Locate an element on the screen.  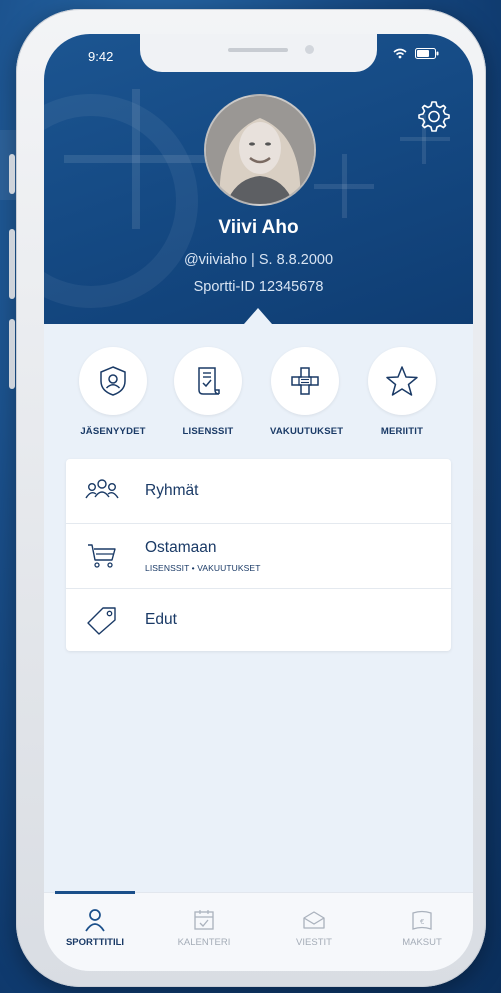
license-document-icon is located at coordinates (209, 381).